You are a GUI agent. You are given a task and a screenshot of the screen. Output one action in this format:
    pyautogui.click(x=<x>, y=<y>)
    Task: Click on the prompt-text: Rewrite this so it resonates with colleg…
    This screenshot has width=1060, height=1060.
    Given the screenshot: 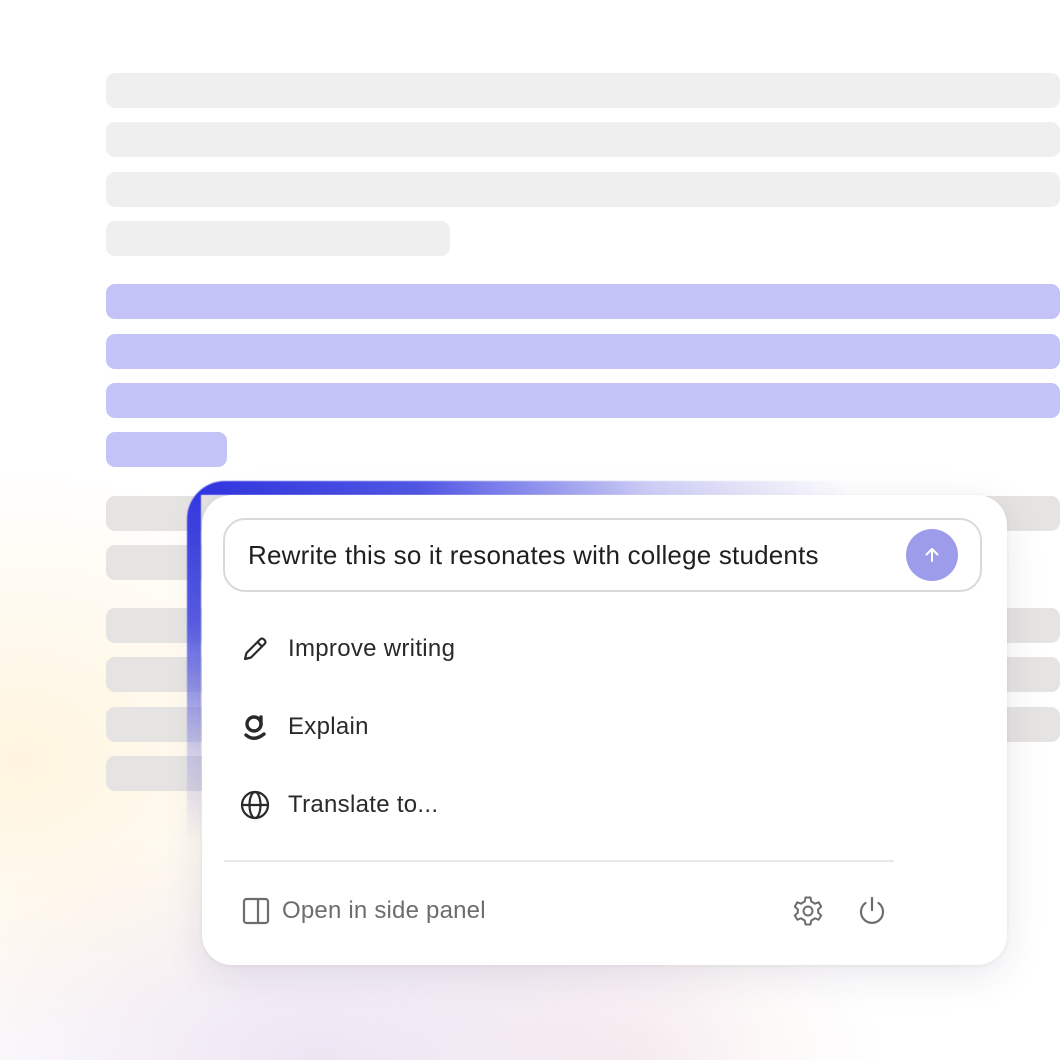 What is the action you would take?
    pyautogui.click(x=577, y=555)
    